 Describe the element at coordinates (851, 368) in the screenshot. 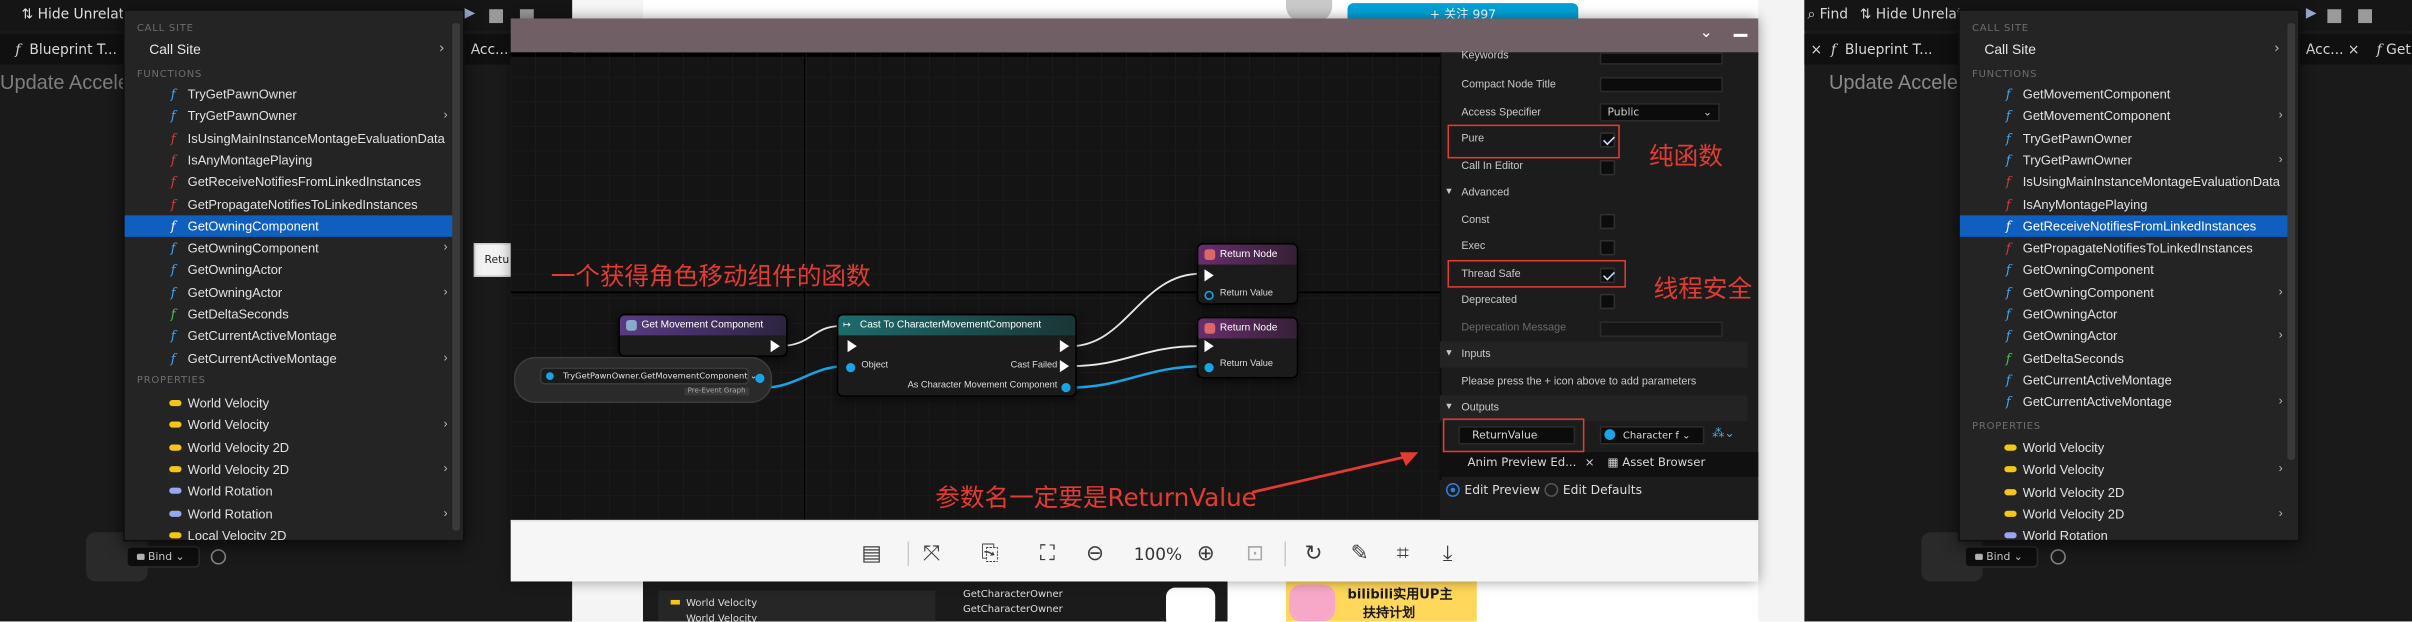

I see `cast-object-pin` at that location.